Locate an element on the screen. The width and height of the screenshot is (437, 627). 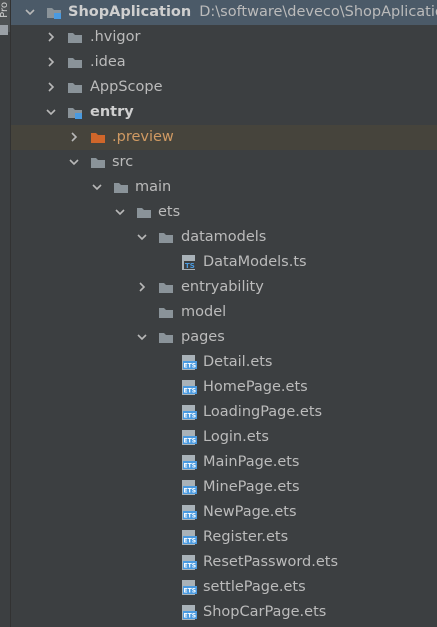
tree-item-label: datamodels is located at coordinates (224, 237).